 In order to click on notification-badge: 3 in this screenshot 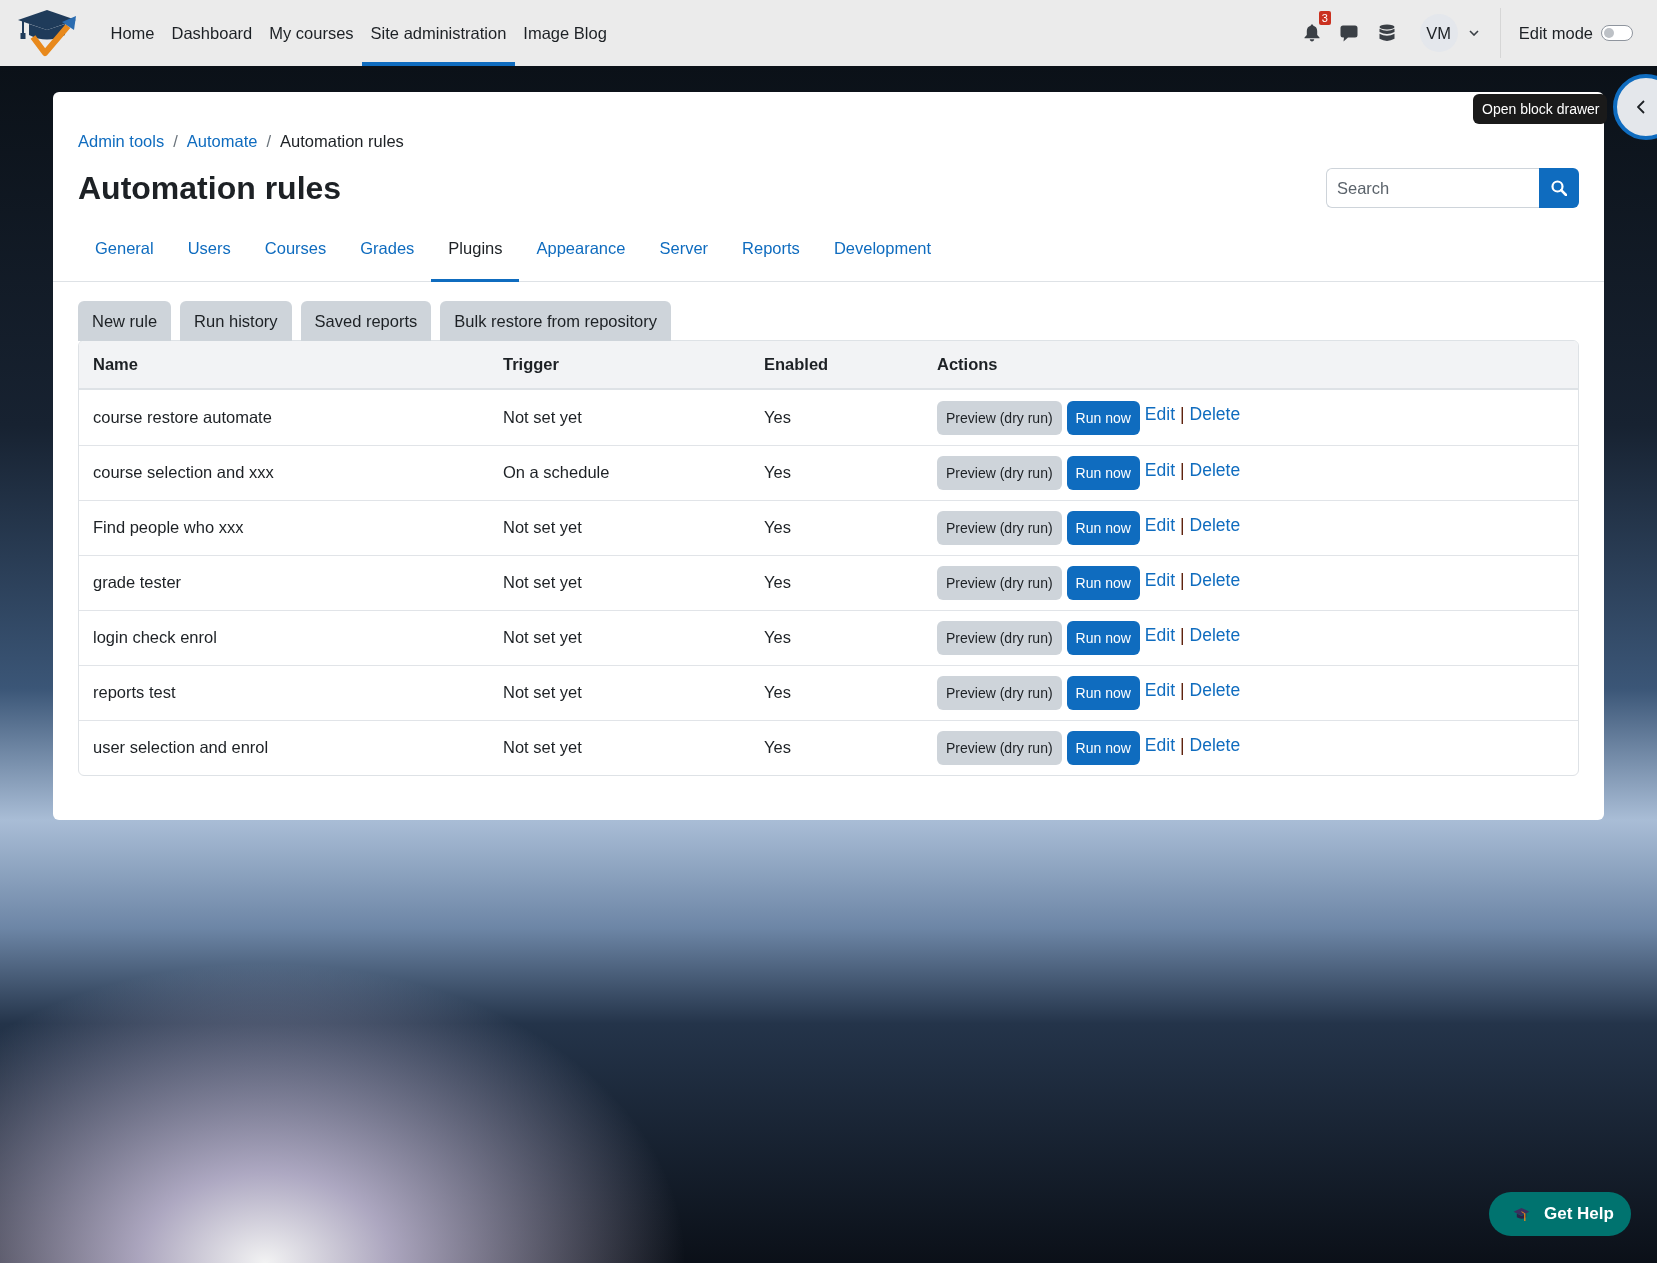, I will do `click(1324, 18)`.